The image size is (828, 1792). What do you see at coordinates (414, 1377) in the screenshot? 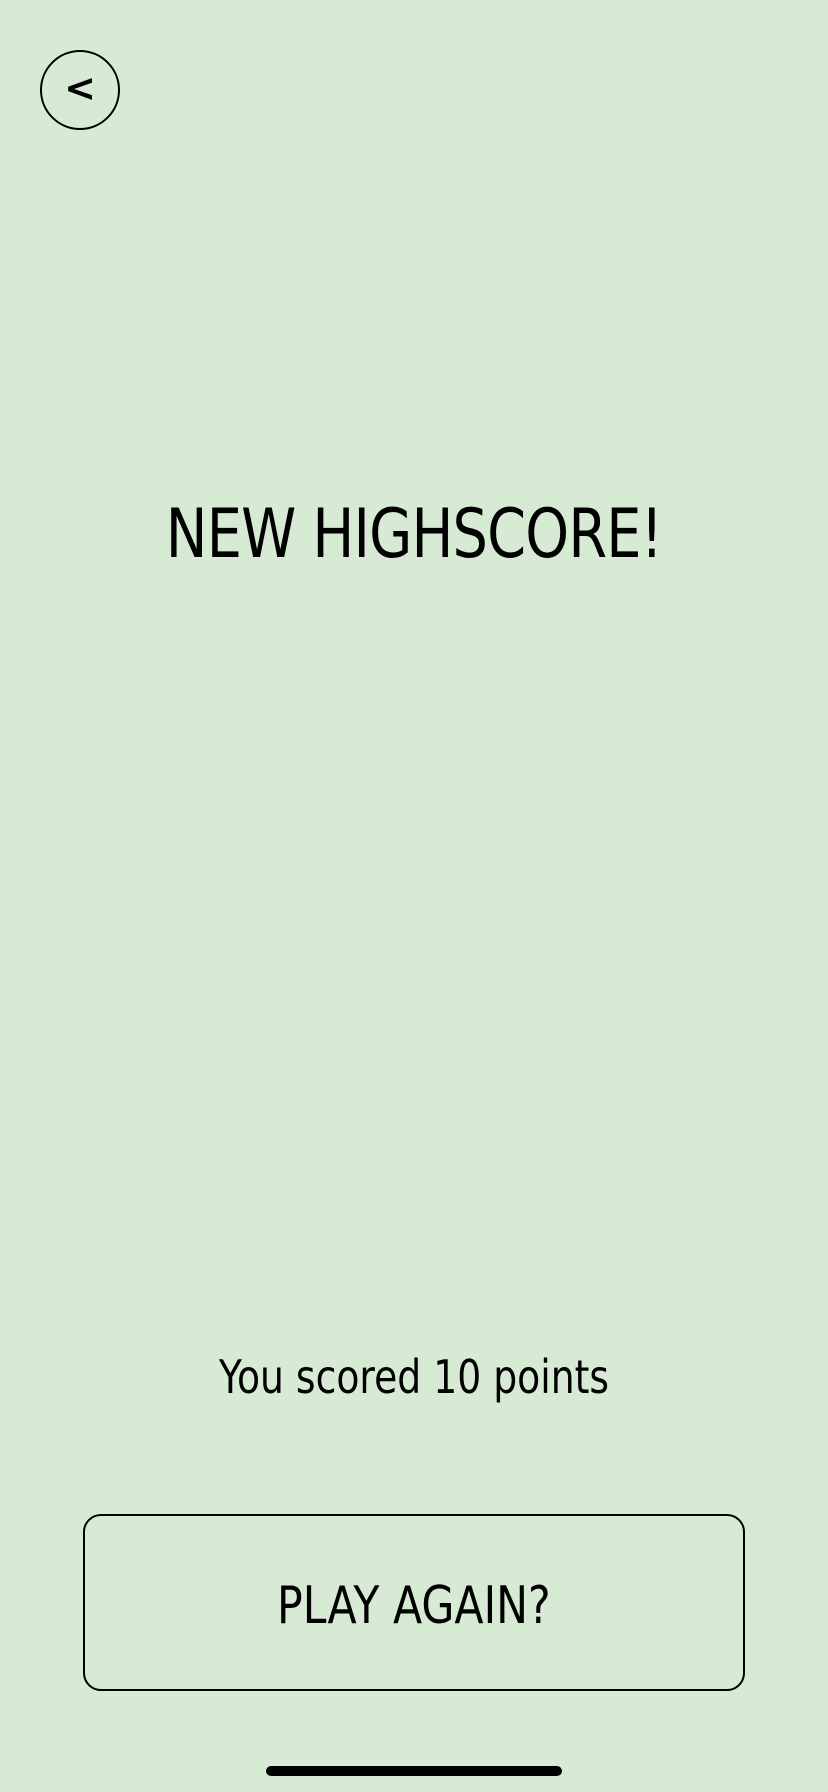
I see `score-message: You scored 10 points` at bounding box center [414, 1377].